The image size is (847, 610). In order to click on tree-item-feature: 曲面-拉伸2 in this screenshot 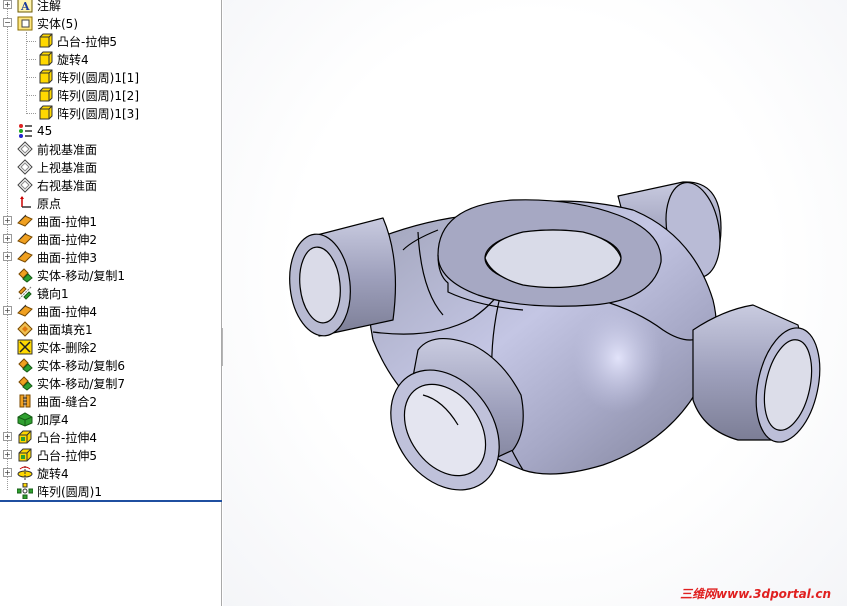, I will do `click(57, 239)`.